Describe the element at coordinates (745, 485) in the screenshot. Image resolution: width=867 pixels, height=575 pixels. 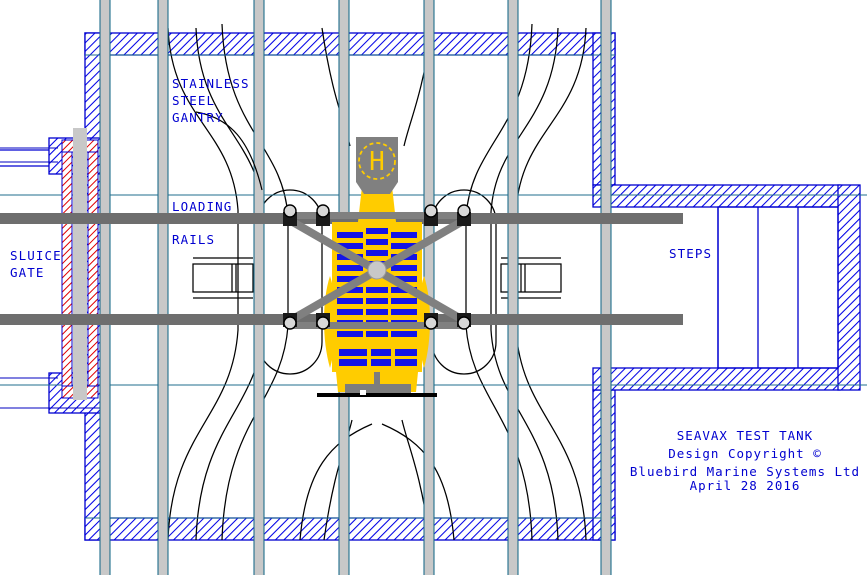
I see `title-line-4: April 28 2016` at that location.